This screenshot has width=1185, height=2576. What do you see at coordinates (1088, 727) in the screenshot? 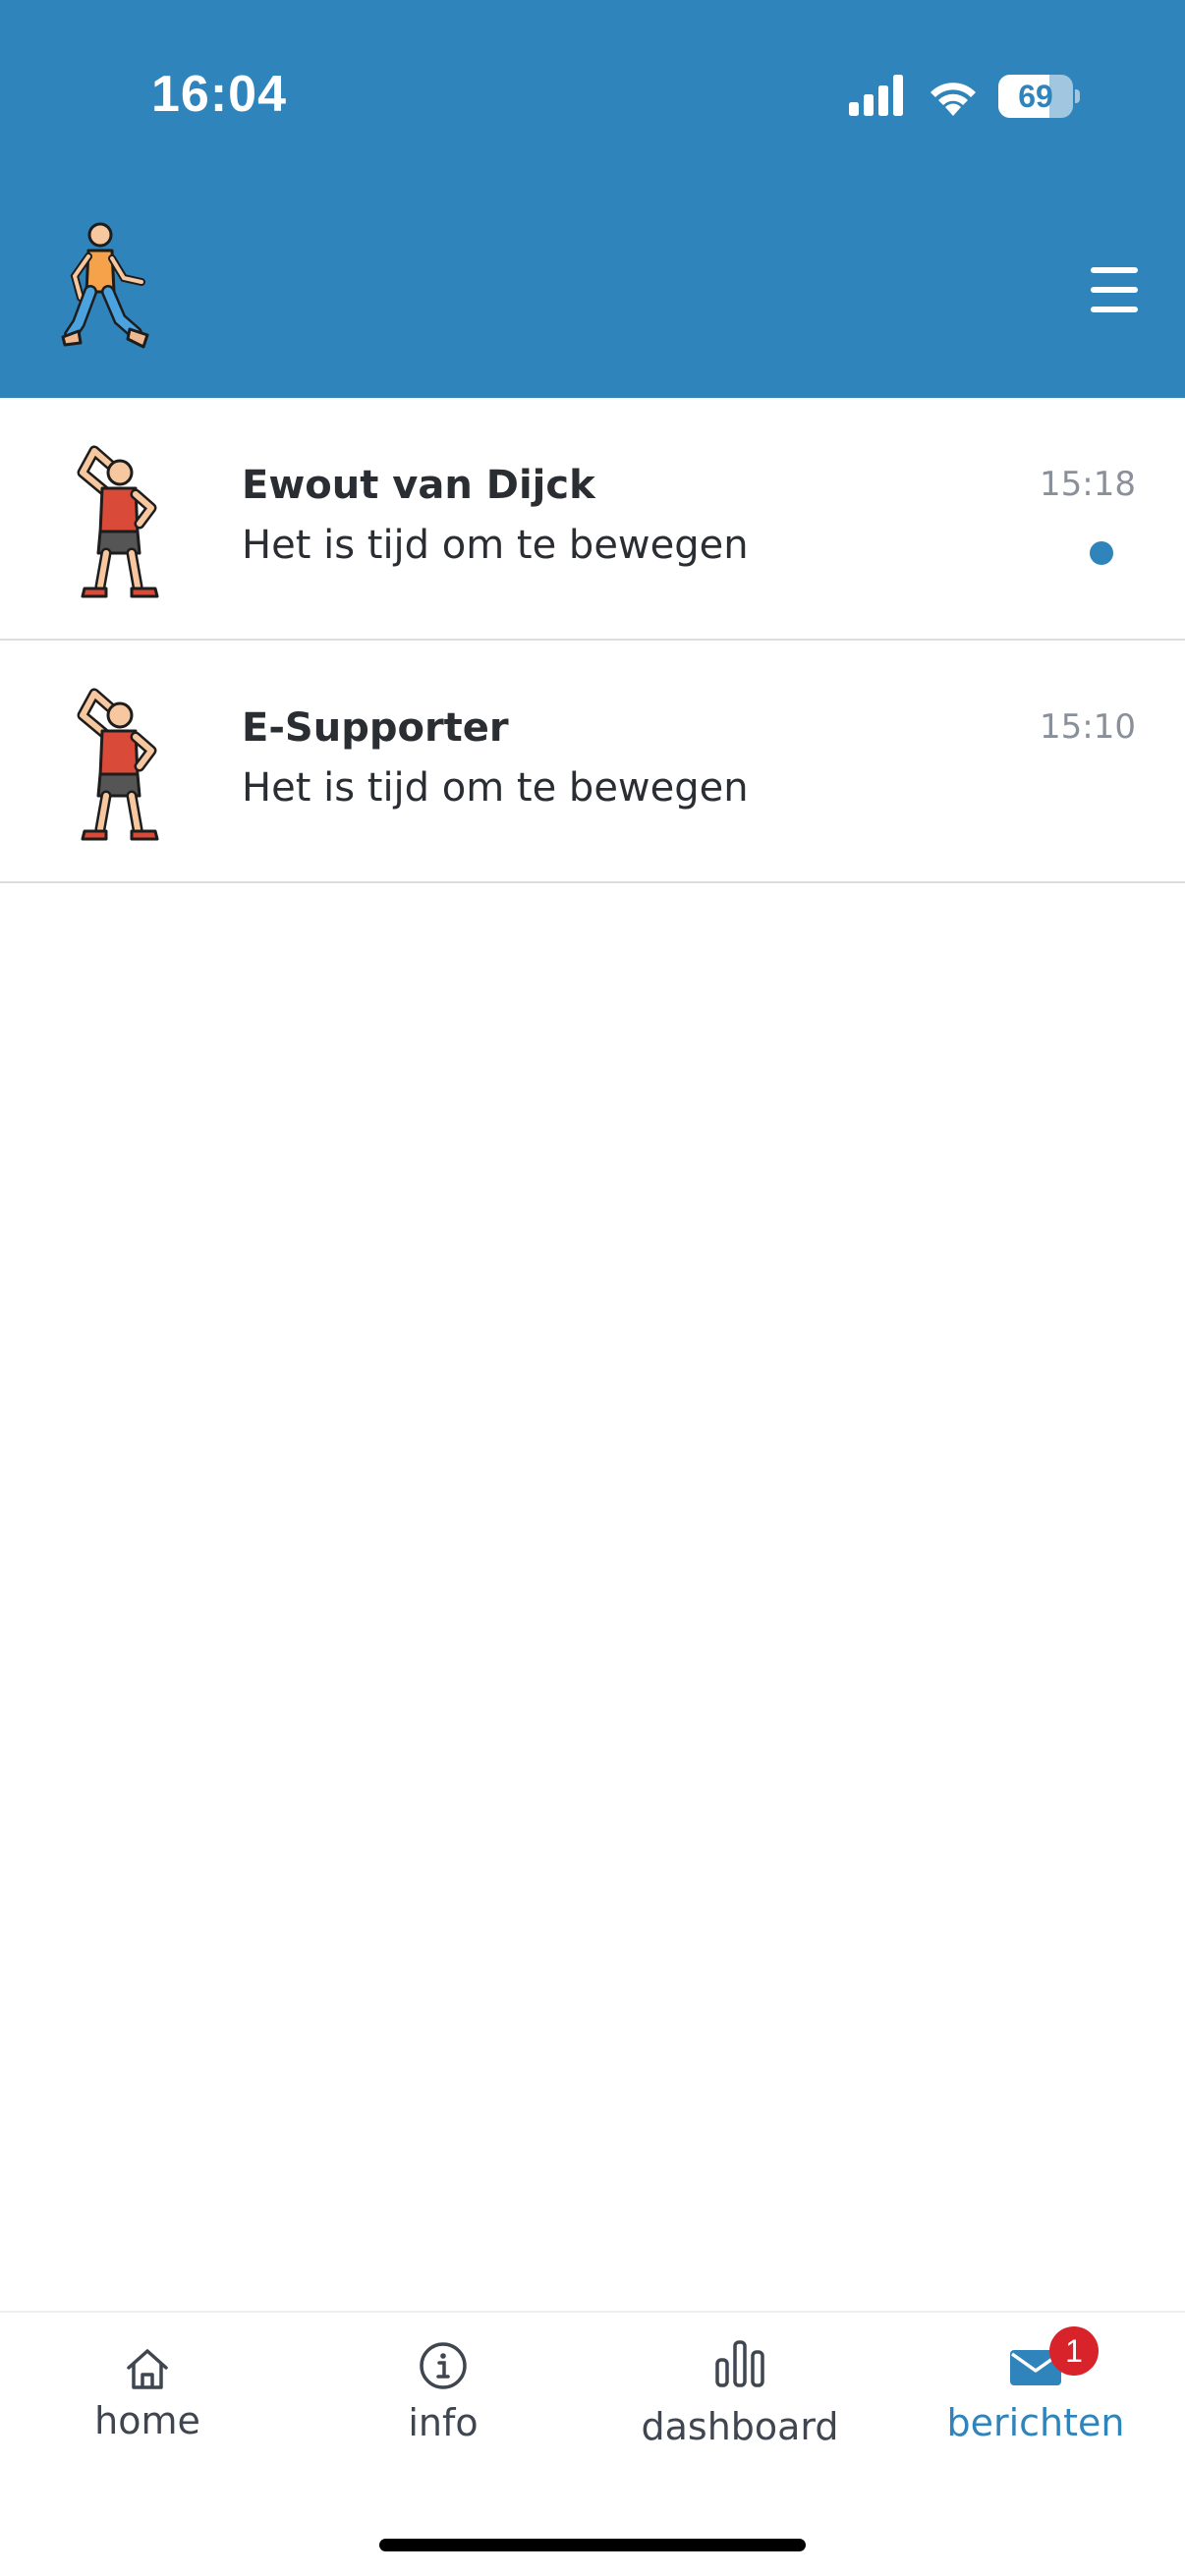
I see `message-time: 15:10` at bounding box center [1088, 727].